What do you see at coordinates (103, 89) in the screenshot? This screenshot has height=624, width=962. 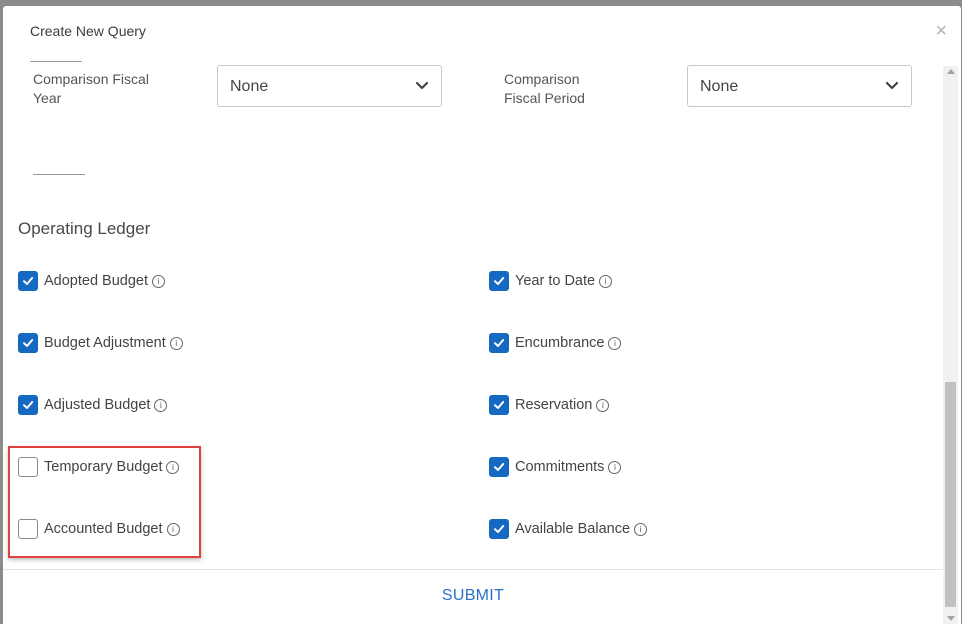 I see `comparison-fiscal-year-label: Comparison Fiscal Year` at bounding box center [103, 89].